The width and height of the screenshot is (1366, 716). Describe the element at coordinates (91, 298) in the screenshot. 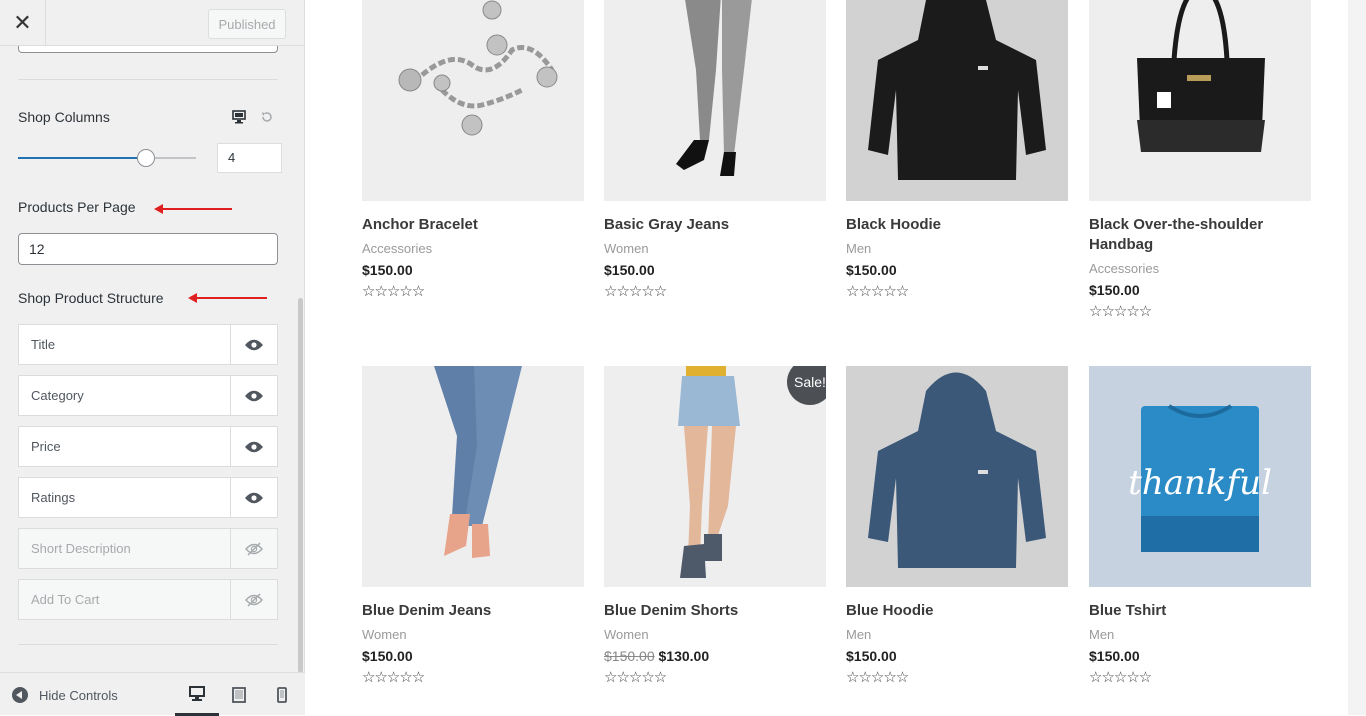

I see `shop-product-structure-label: Shop Product Structure` at that location.